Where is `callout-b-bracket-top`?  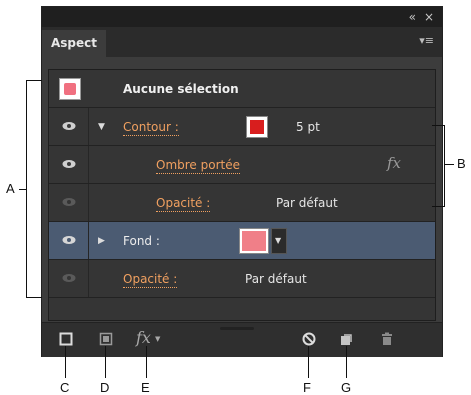
callout-b-bracket-top is located at coordinates (438, 125).